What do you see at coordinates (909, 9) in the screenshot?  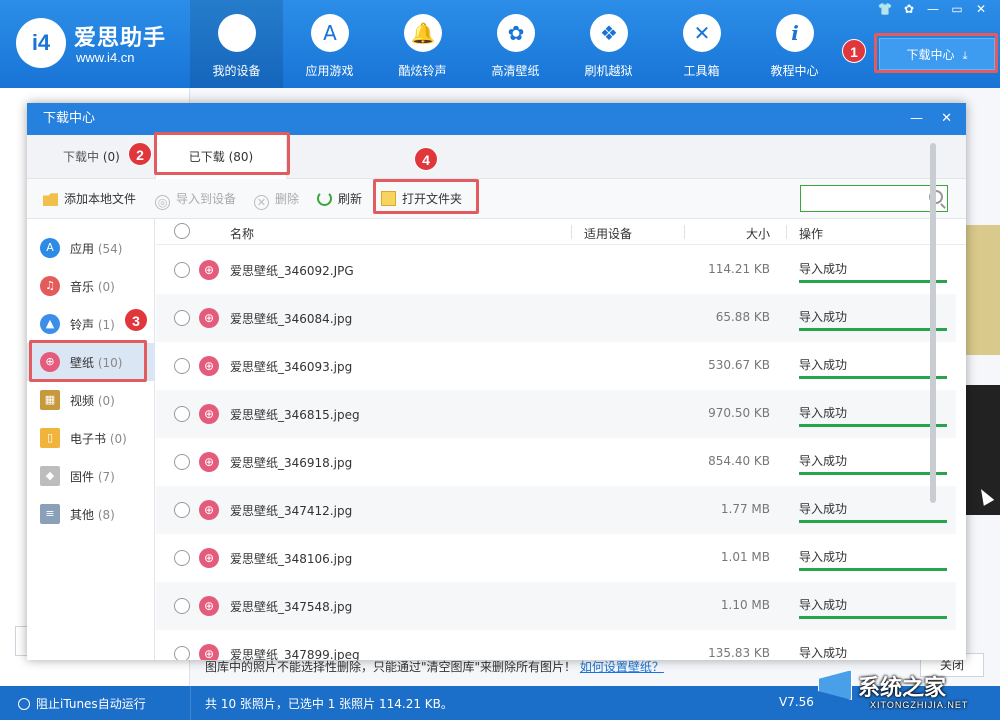 I see `settings-icon: ✿` at bounding box center [909, 9].